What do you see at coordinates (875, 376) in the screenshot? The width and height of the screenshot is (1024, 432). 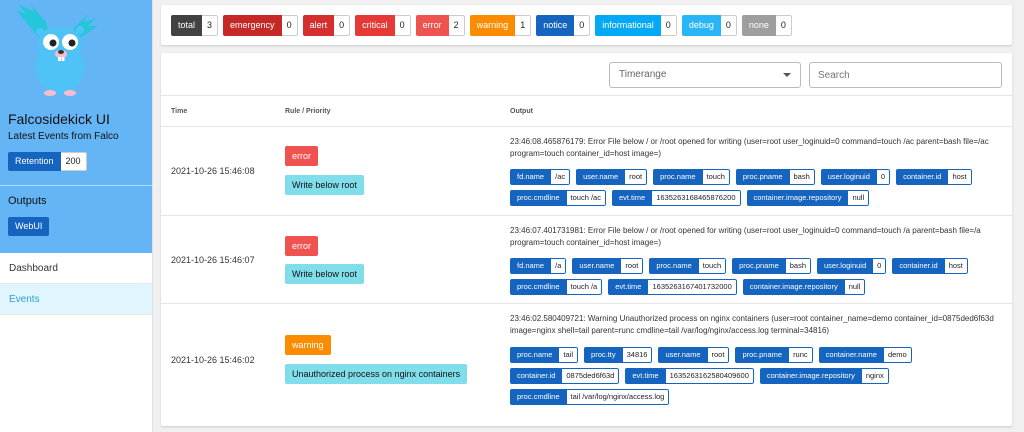 I see `field-value: nginx` at bounding box center [875, 376].